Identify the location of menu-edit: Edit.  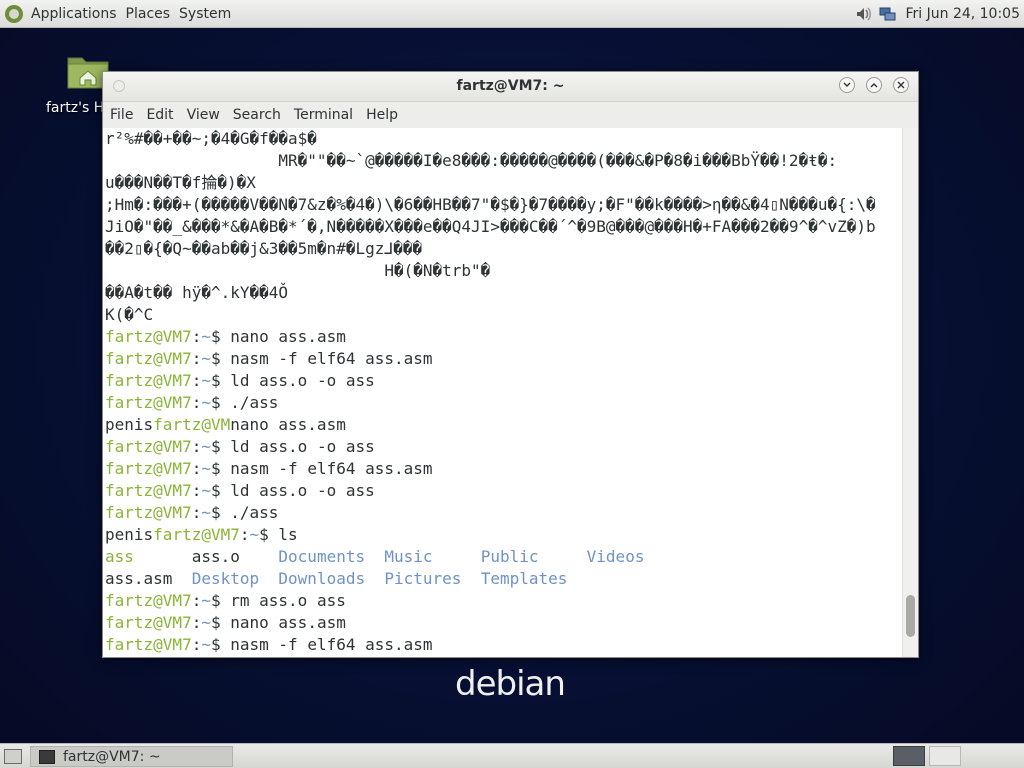
(159, 115).